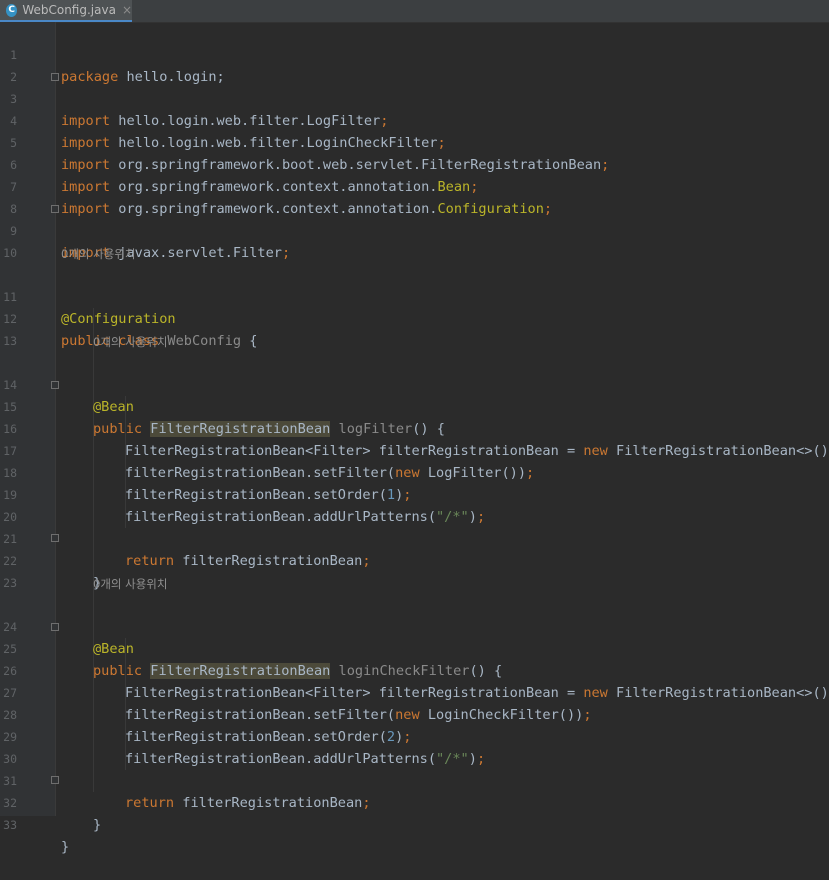  What do you see at coordinates (127, 10) in the screenshot?
I see `close-icon: ×` at bounding box center [127, 10].